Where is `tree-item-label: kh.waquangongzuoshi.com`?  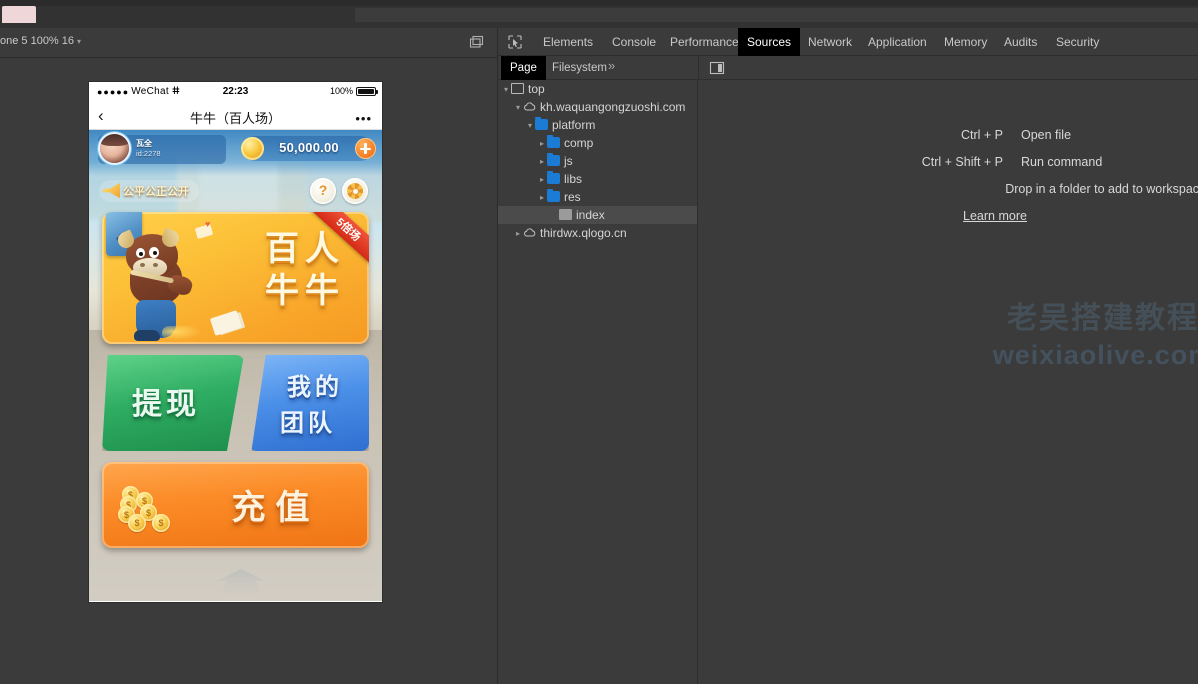
tree-item-label: kh.waquangongzuoshi.com is located at coordinates (613, 107).